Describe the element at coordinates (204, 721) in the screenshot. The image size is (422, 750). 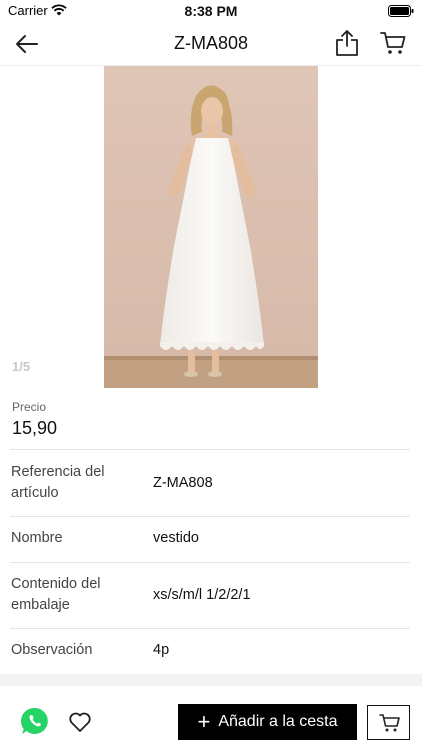
I see `plus-icon: +` at that location.